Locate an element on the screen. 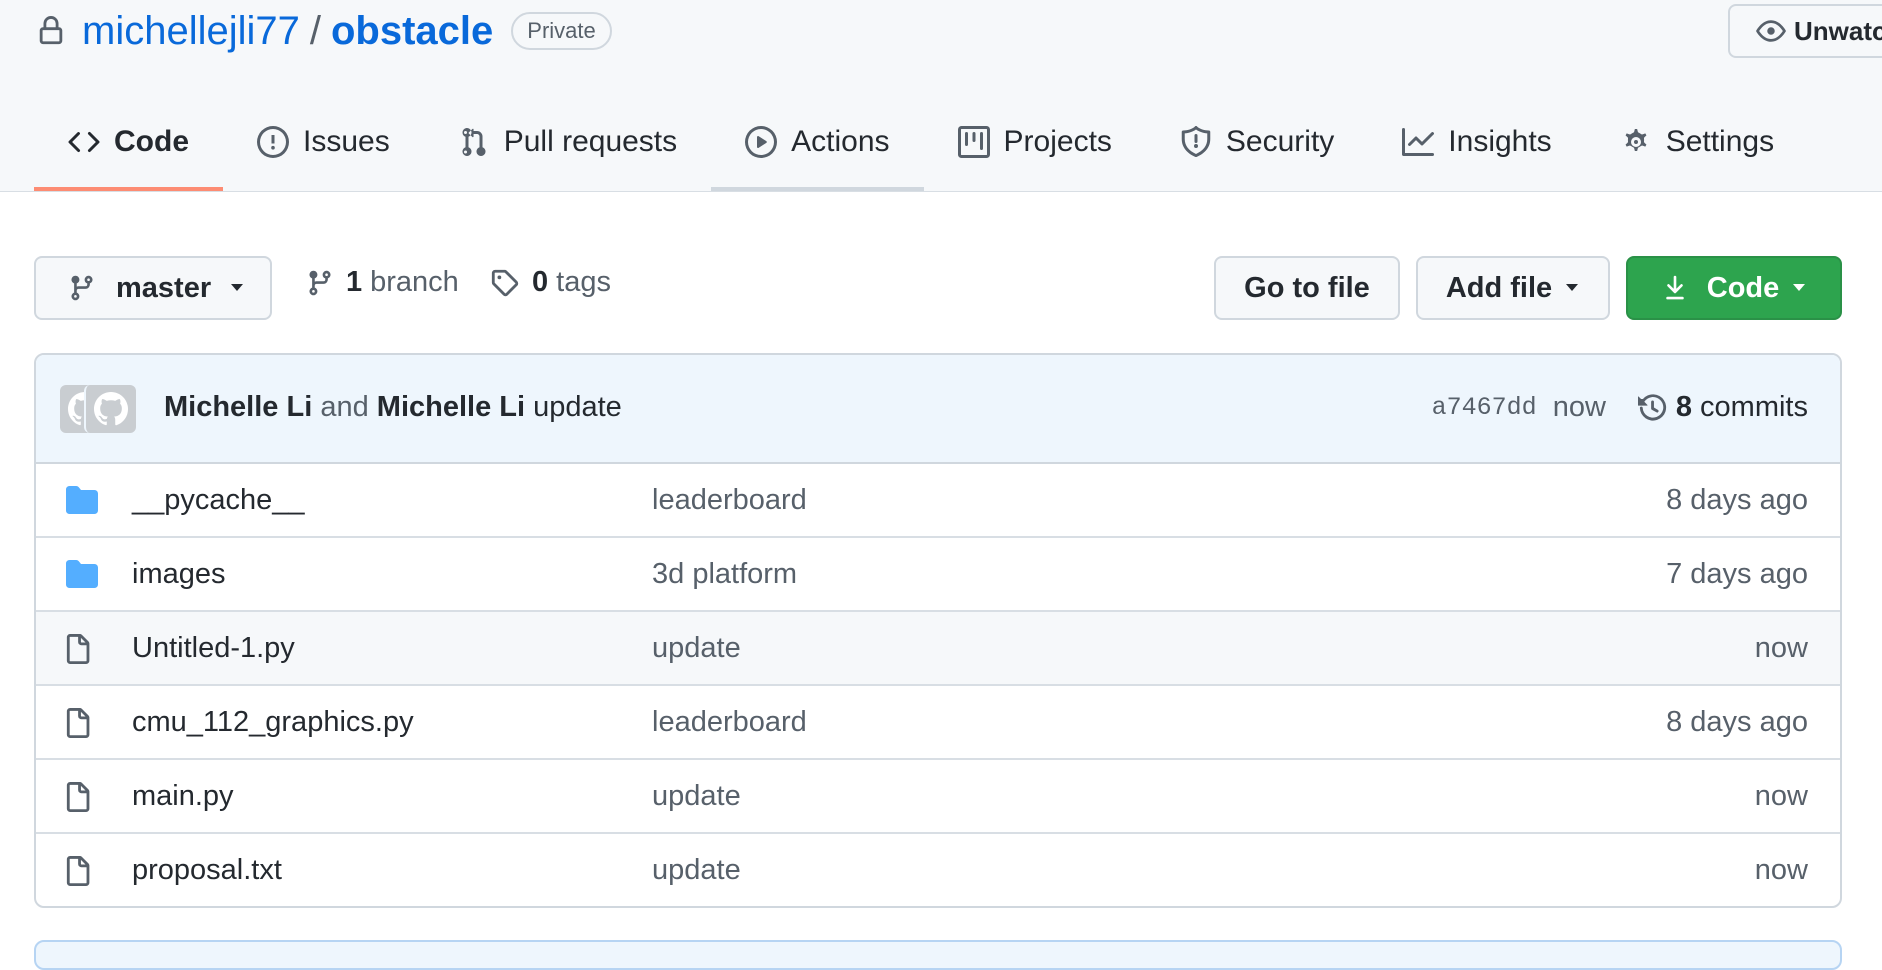 This screenshot has width=1882, height=970. tag-count-label: tags is located at coordinates (583, 282).